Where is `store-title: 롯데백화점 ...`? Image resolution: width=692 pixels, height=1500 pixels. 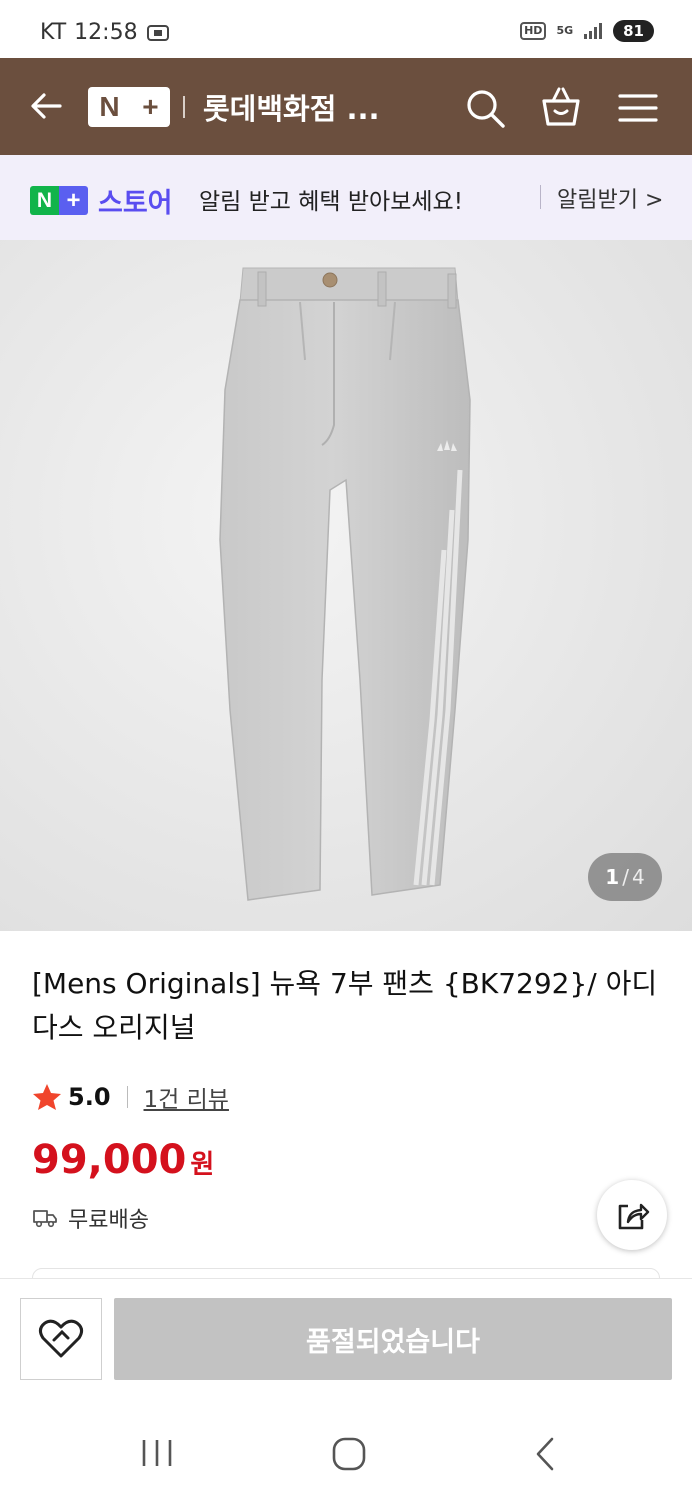
store-title: 롯데백화점 ... is located at coordinates (291, 107).